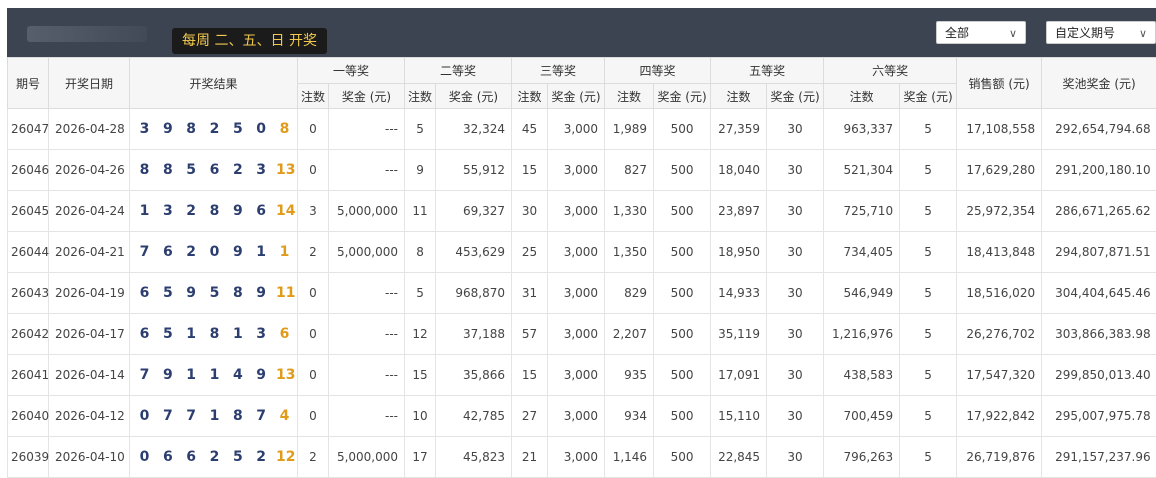 The image size is (1156, 478). I want to click on prize6-count-cell: 700,459, so click(861, 416).